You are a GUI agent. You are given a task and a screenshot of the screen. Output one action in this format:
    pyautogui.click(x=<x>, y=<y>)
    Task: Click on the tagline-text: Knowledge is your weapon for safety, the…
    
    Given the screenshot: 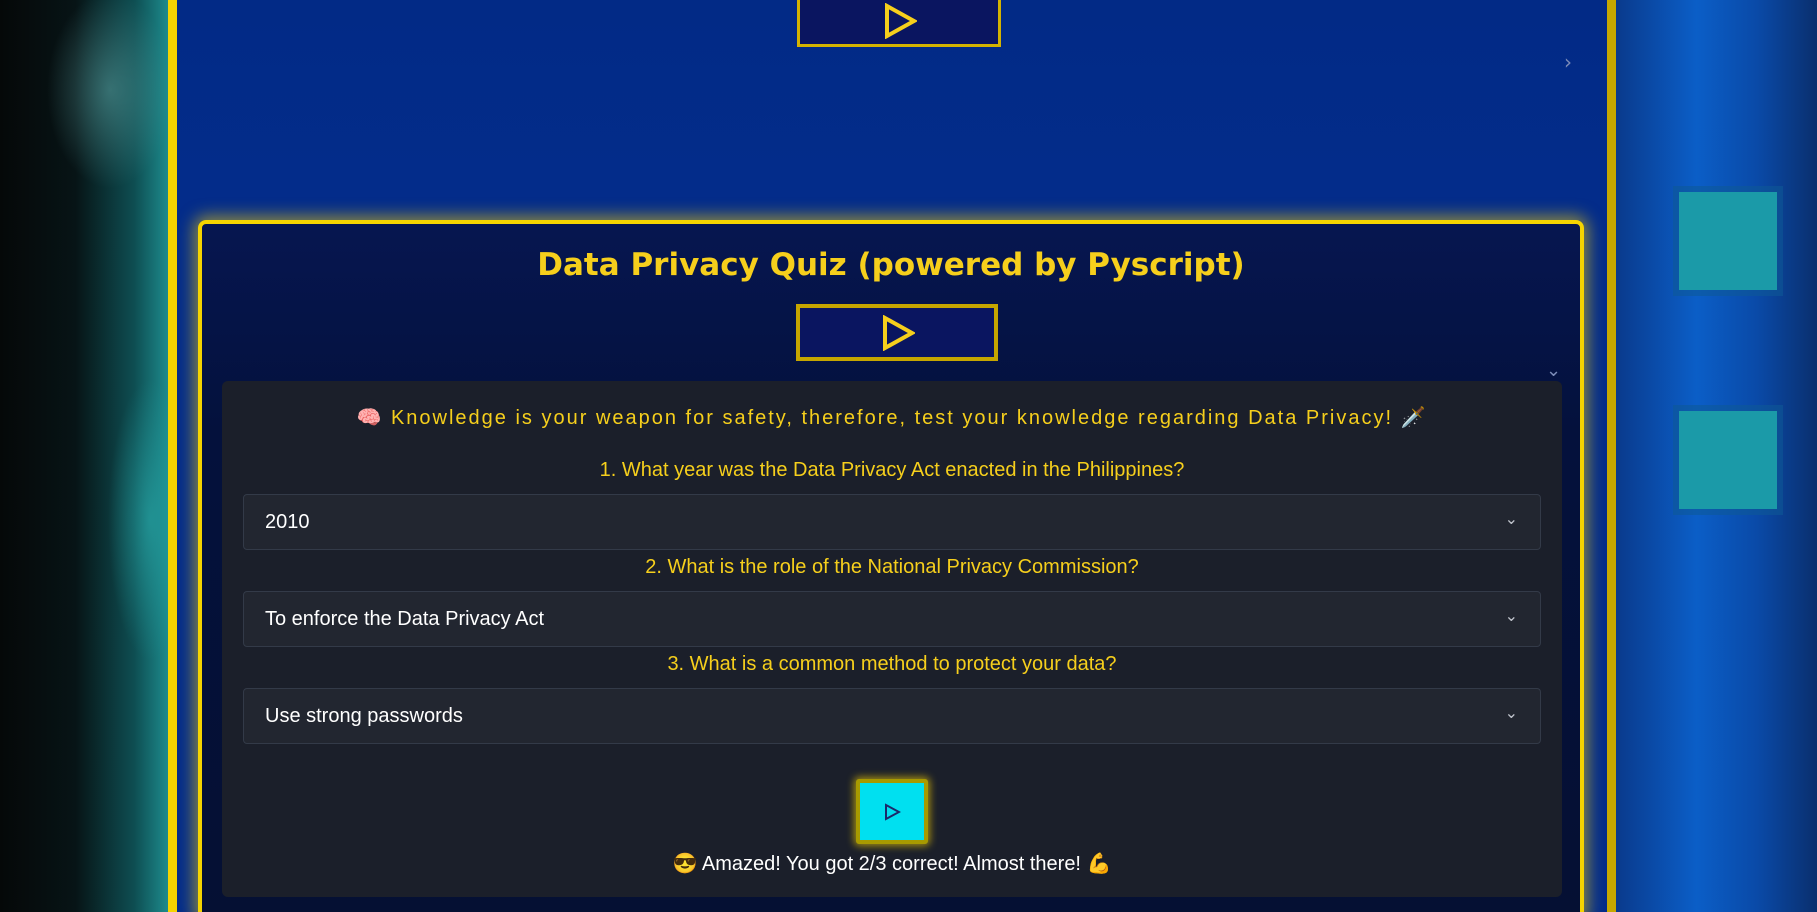 What is the action you would take?
    pyautogui.click(x=892, y=418)
    